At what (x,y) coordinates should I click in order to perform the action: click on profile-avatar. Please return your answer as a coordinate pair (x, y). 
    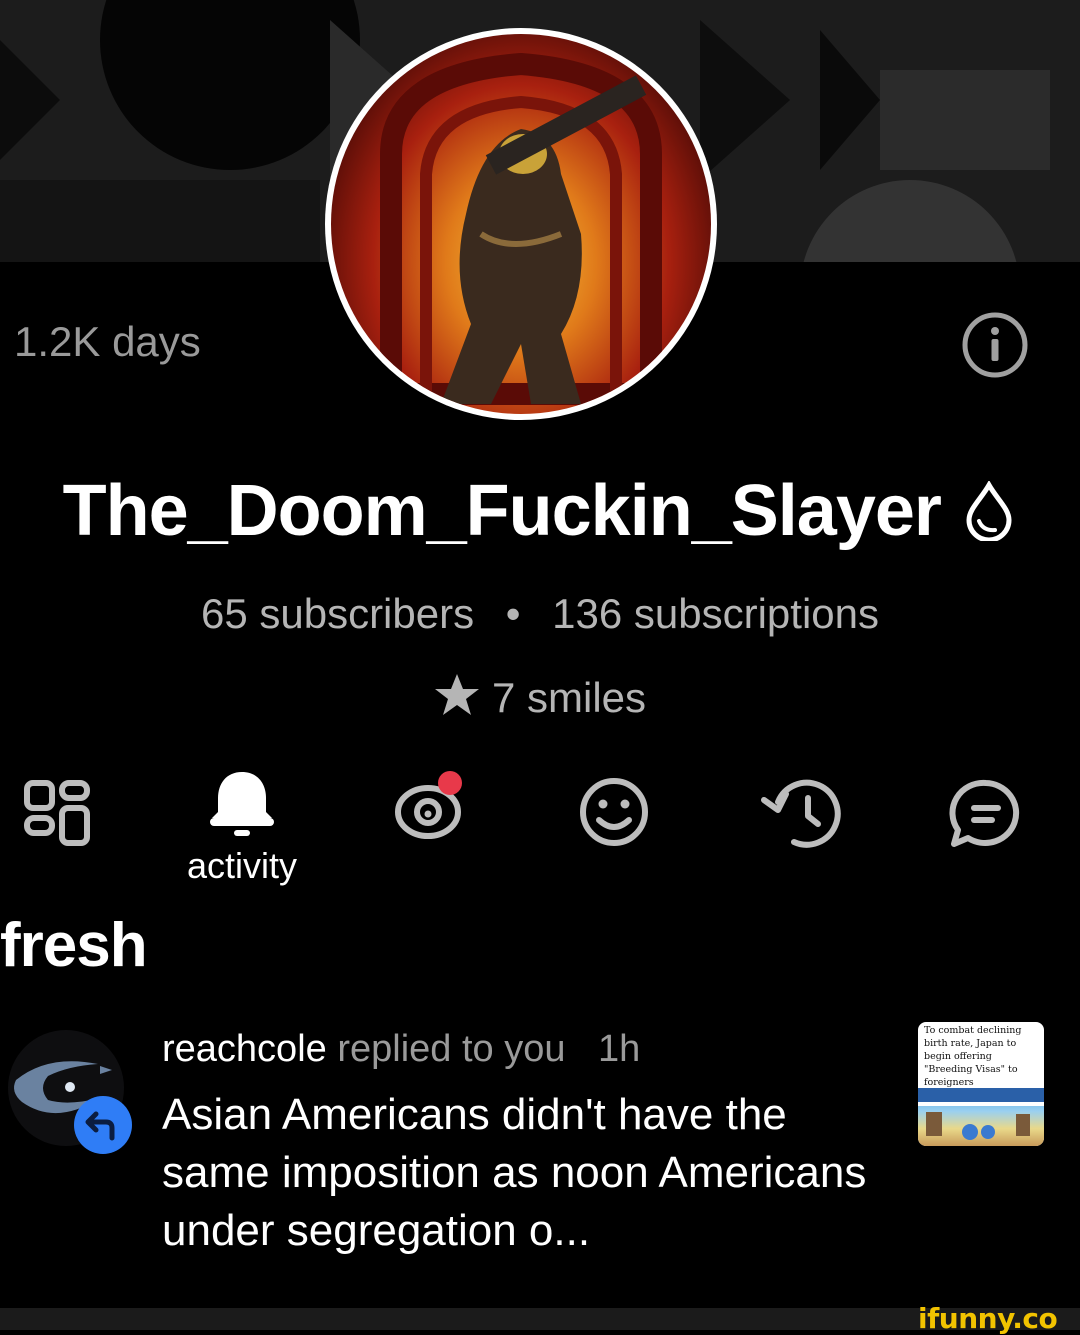
    Looking at the image, I should click on (521, 224).